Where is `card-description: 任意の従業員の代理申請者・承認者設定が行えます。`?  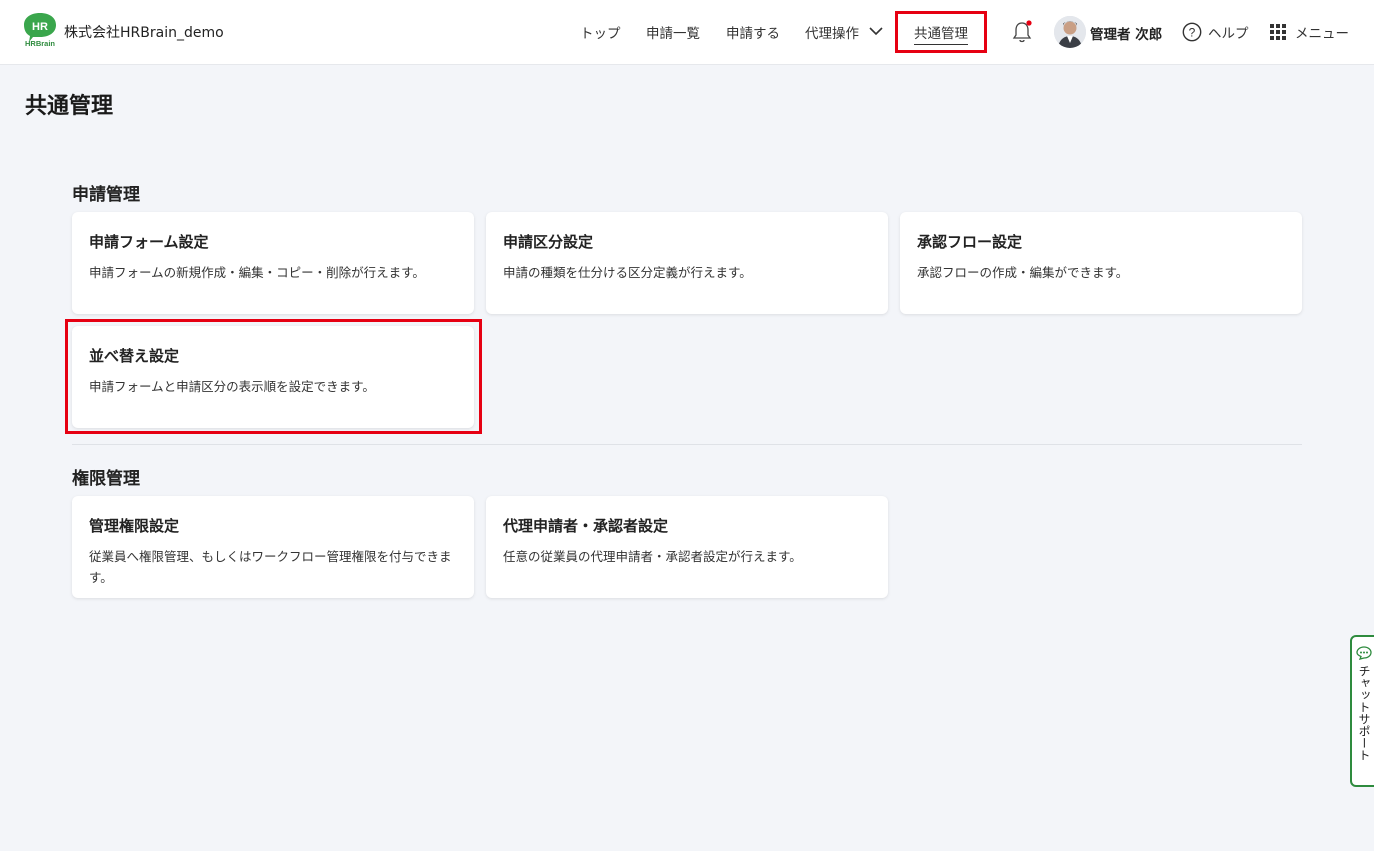 card-description: 任意の従業員の代理申請者・承認者設定が行えます。 is located at coordinates (652, 556).